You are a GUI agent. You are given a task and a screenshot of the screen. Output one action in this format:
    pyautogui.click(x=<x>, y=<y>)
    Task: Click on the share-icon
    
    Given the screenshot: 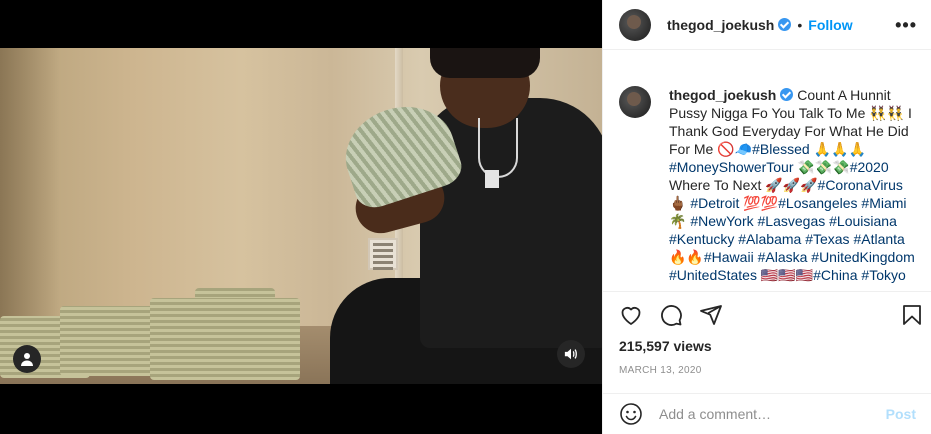 What is the action you would take?
    pyautogui.click(x=711, y=315)
    